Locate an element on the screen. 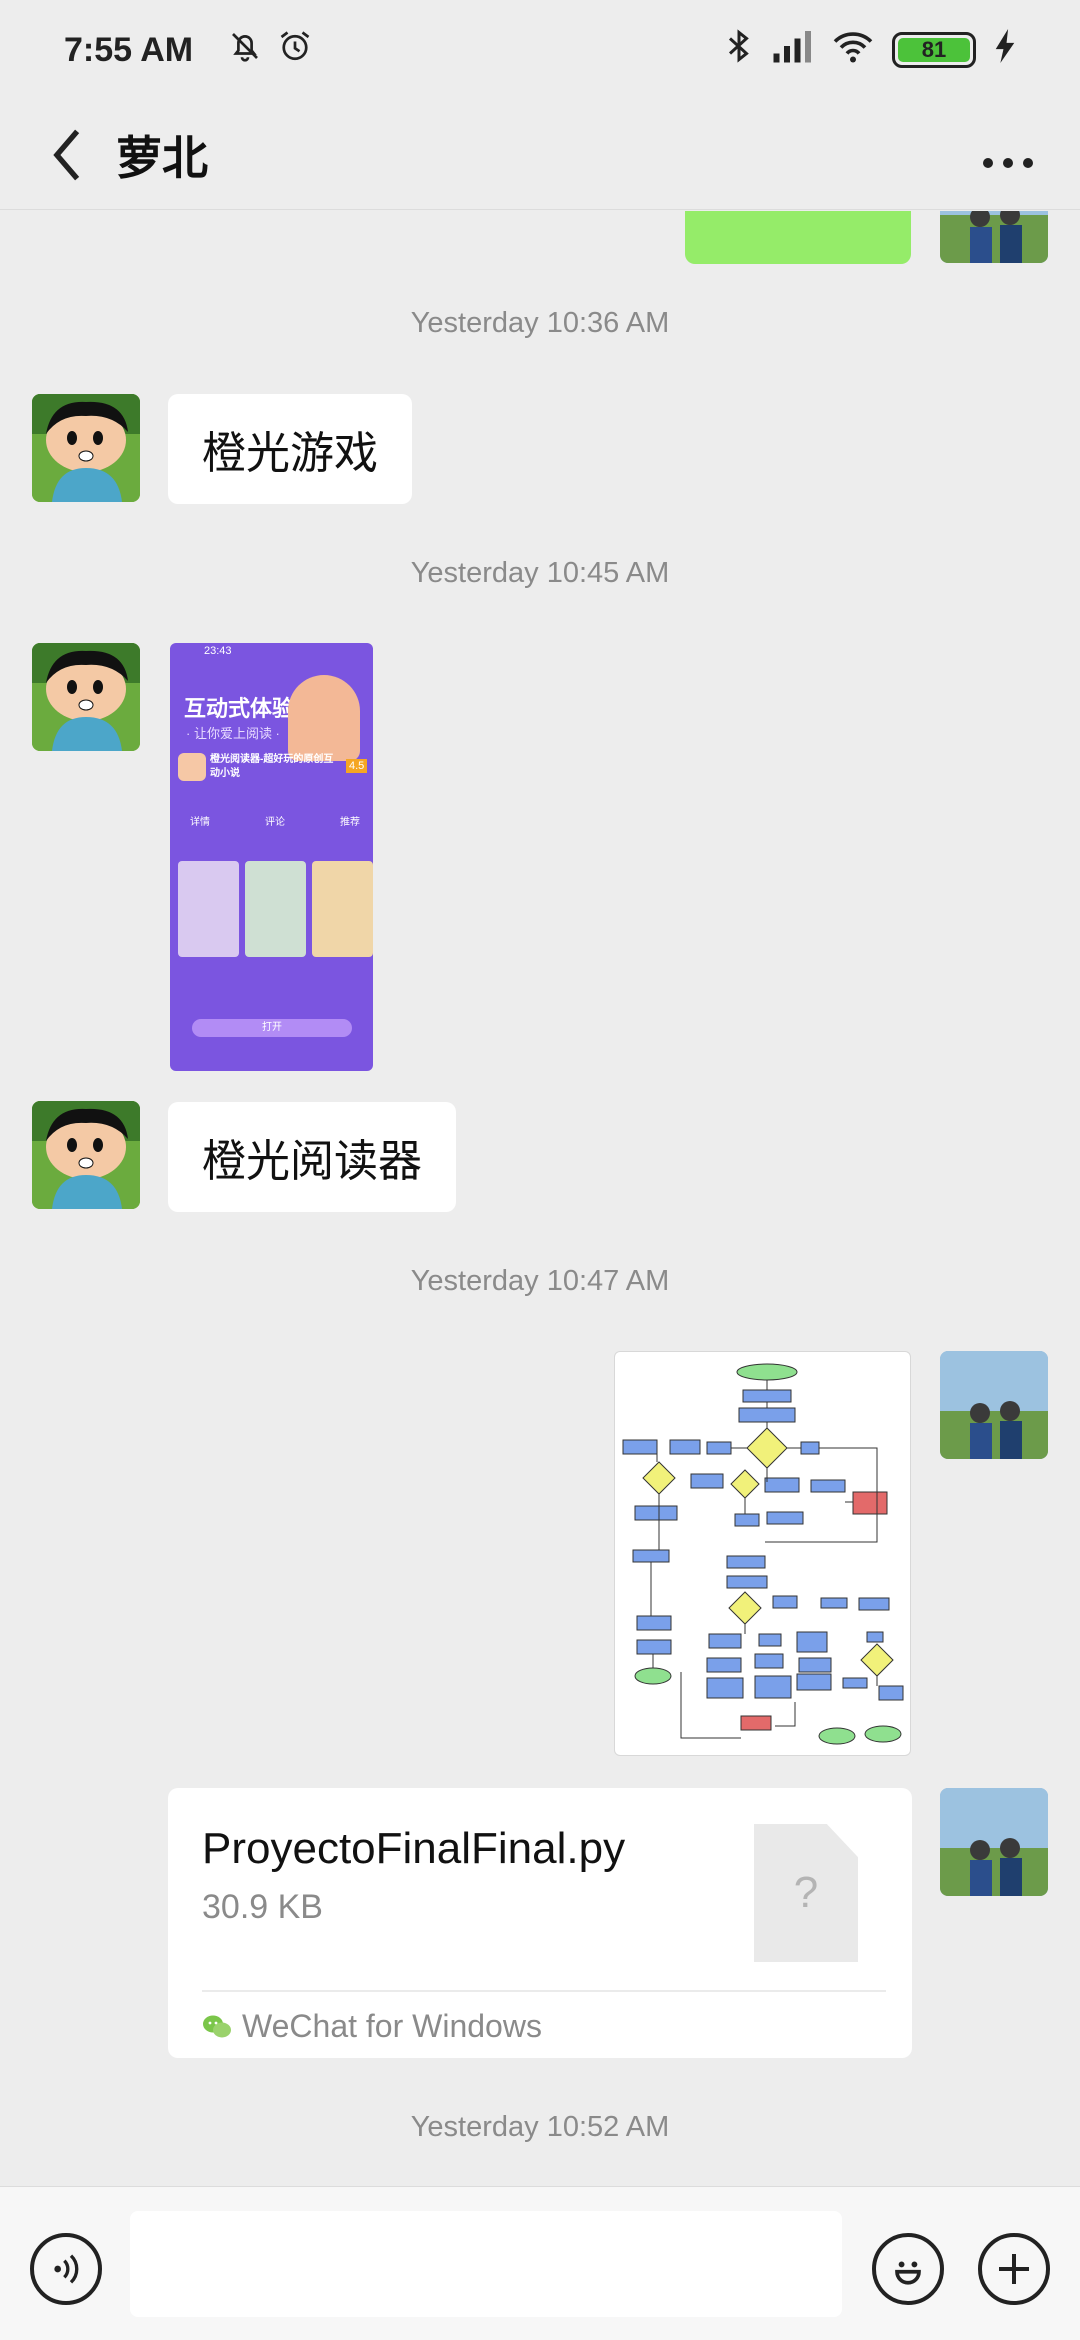  voice-icon is located at coordinates (66, 2269).